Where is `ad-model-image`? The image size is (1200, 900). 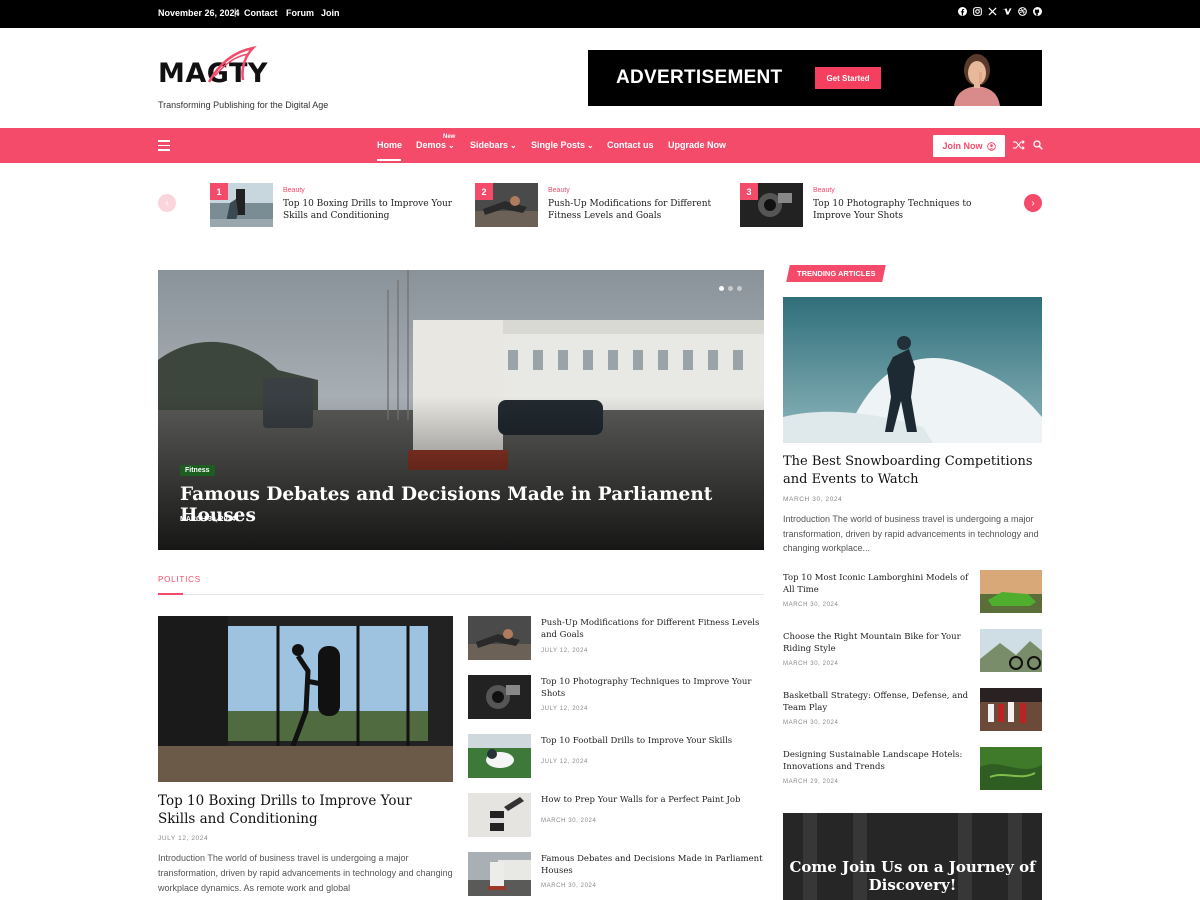
ad-model-image is located at coordinates (977, 80).